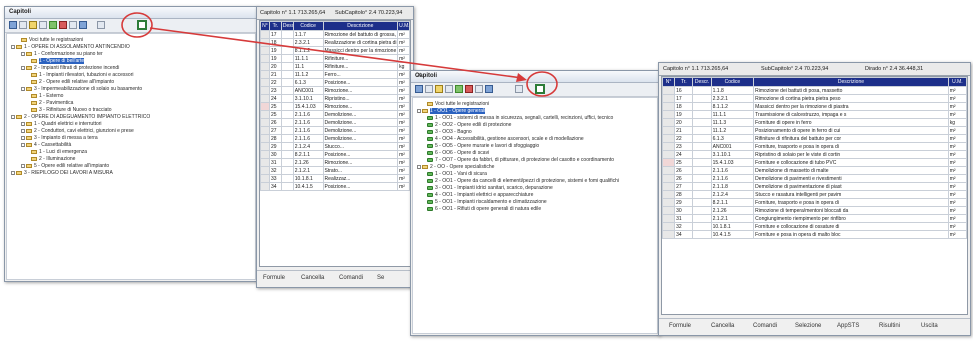 The height and width of the screenshot is (342, 973). Describe the element at coordinates (335, 74) in the screenshot. I see `table-row: 21 11.1.2 Ferro... m²` at that location.